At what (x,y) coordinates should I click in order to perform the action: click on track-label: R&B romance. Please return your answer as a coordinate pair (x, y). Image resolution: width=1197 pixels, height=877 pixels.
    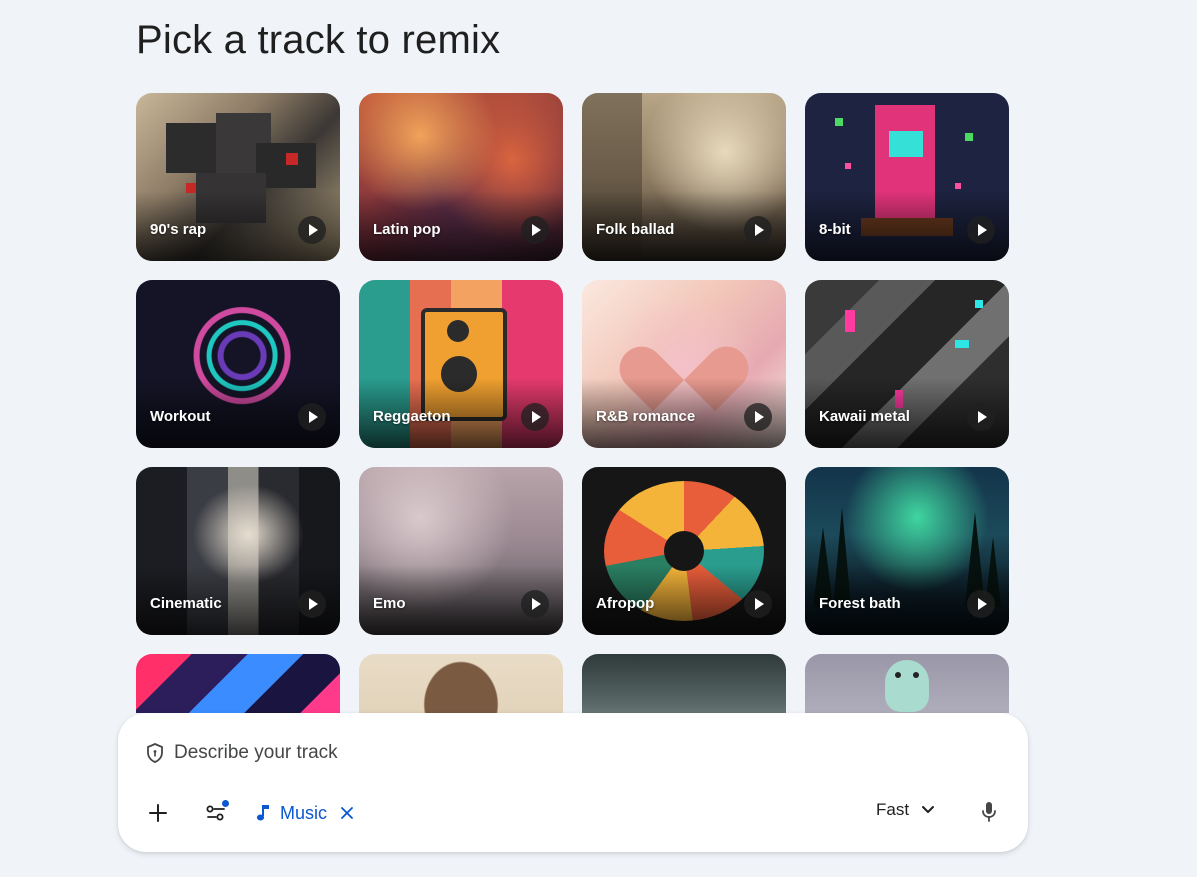
    Looking at the image, I should click on (646, 416).